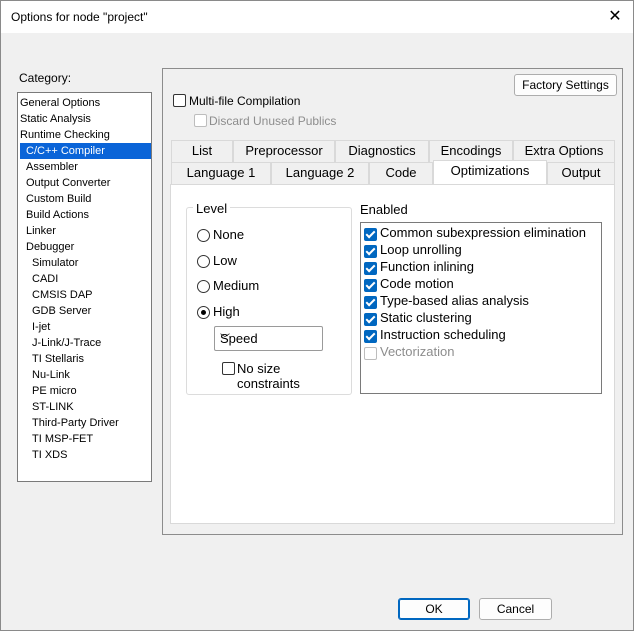 This screenshot has height=631, width=634. I want to click on ok-button: OK, so click(434, 609).